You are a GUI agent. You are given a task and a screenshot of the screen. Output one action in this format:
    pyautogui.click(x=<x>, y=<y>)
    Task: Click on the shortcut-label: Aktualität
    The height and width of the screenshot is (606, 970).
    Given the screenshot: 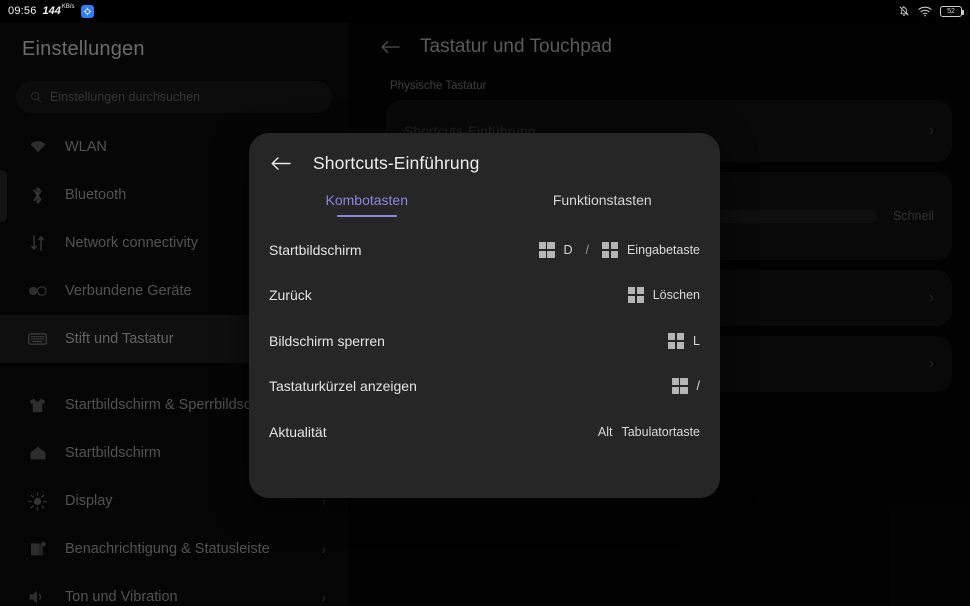 What is the action you would take?
    pyautogui.click(x=298, y=431)
    